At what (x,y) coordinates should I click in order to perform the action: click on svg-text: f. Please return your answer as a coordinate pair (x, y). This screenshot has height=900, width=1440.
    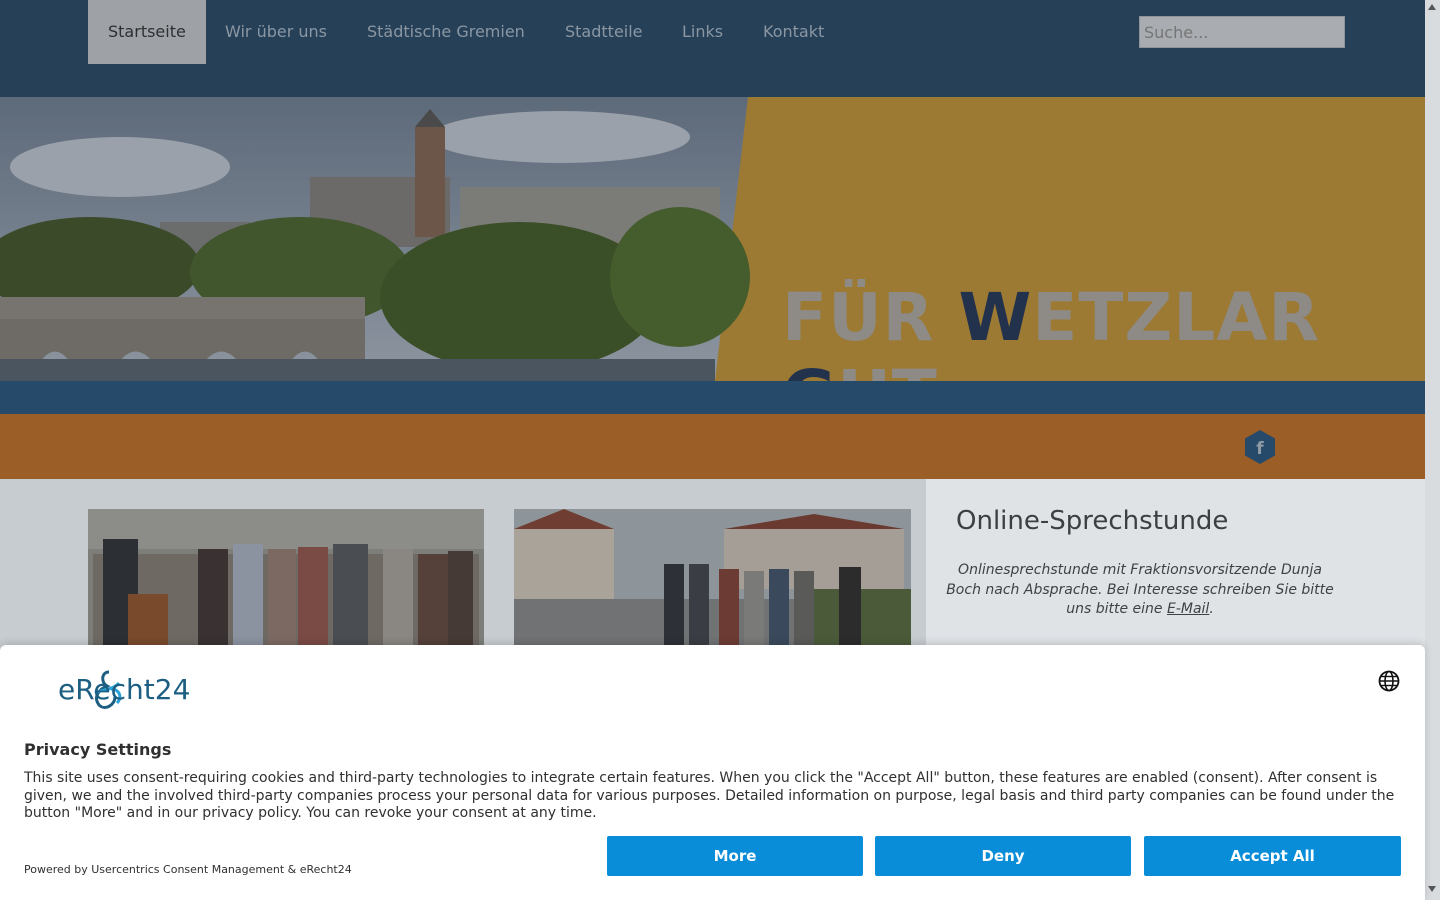
    Looking at the image, I should click on (1260, 449).